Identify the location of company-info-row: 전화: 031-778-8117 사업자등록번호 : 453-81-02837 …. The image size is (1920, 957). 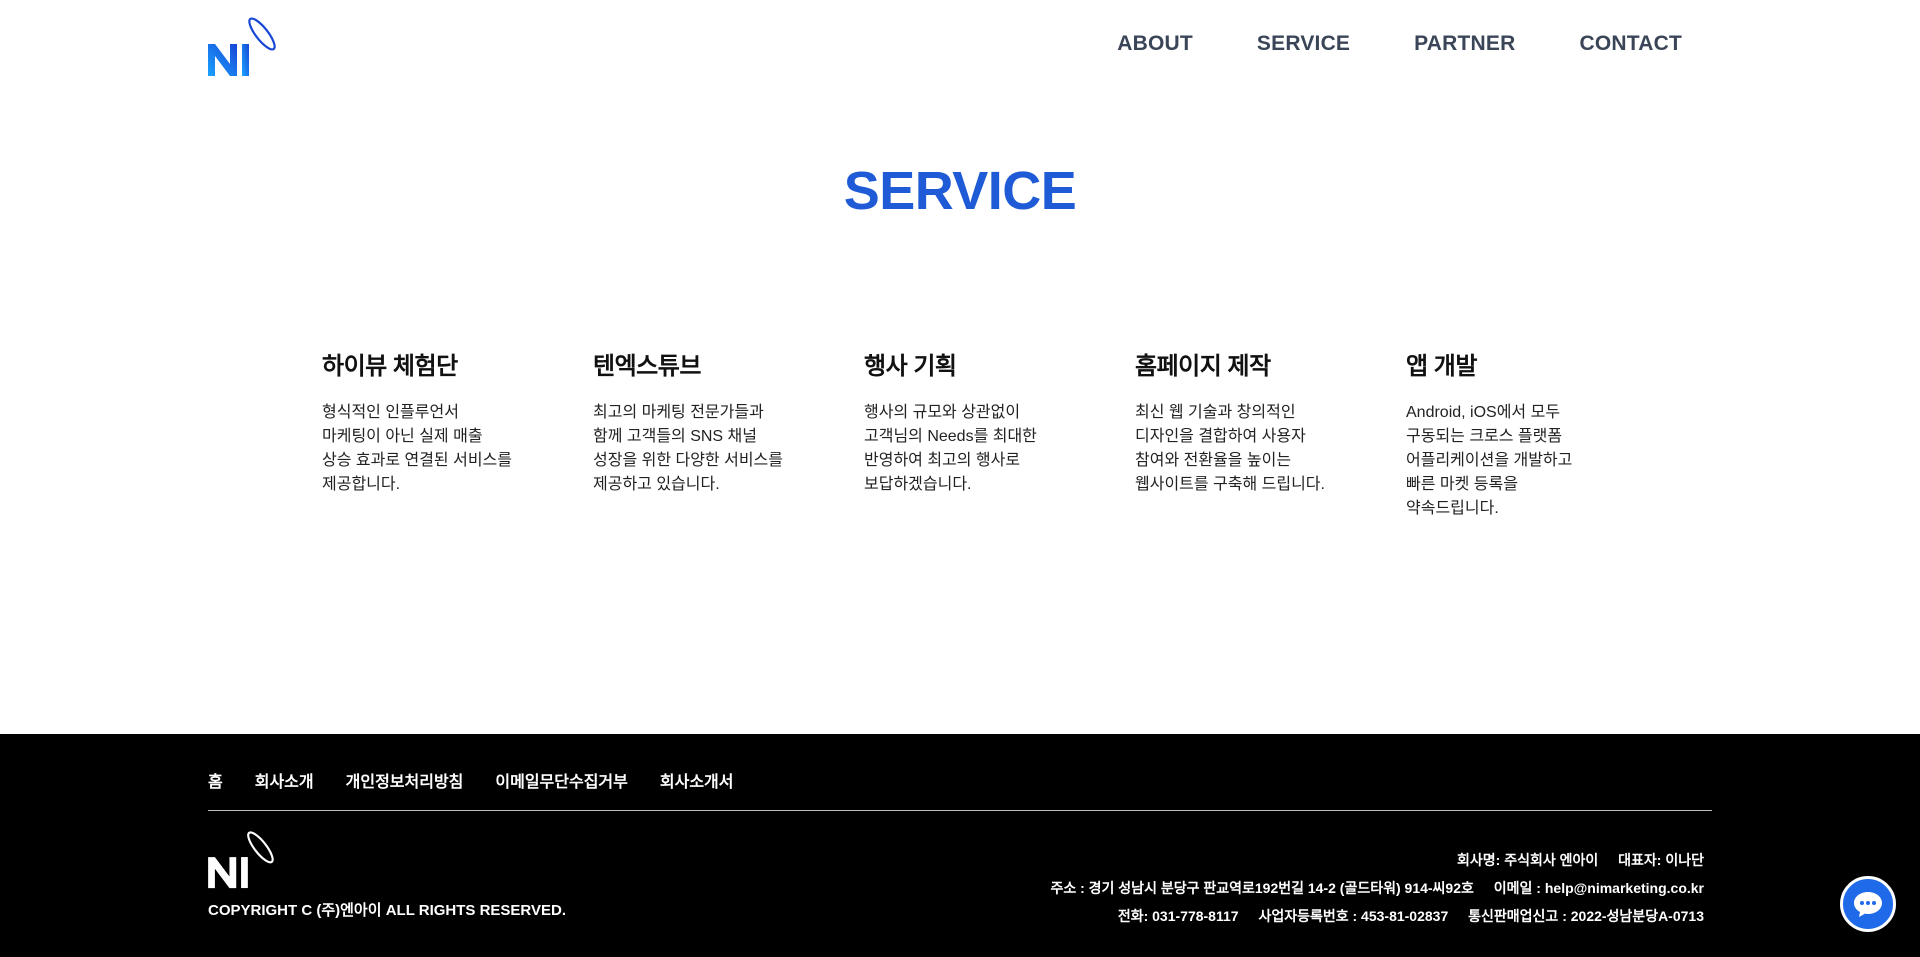
(1377, 916).